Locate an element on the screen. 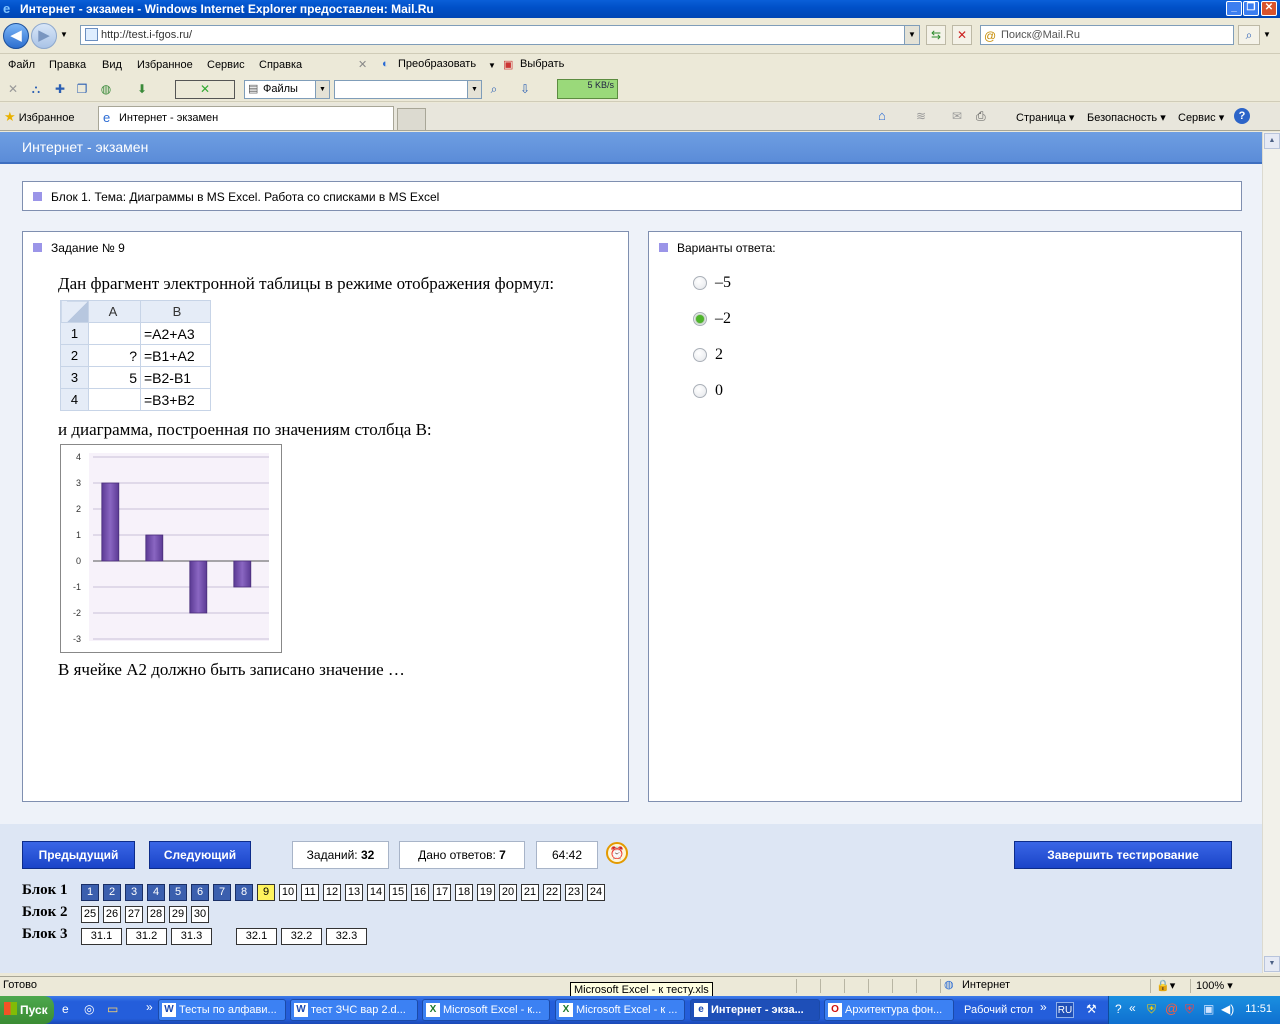 This screenshot has height=1024, width=1280. back-button: ◀ is located at coordinates (16, 36).